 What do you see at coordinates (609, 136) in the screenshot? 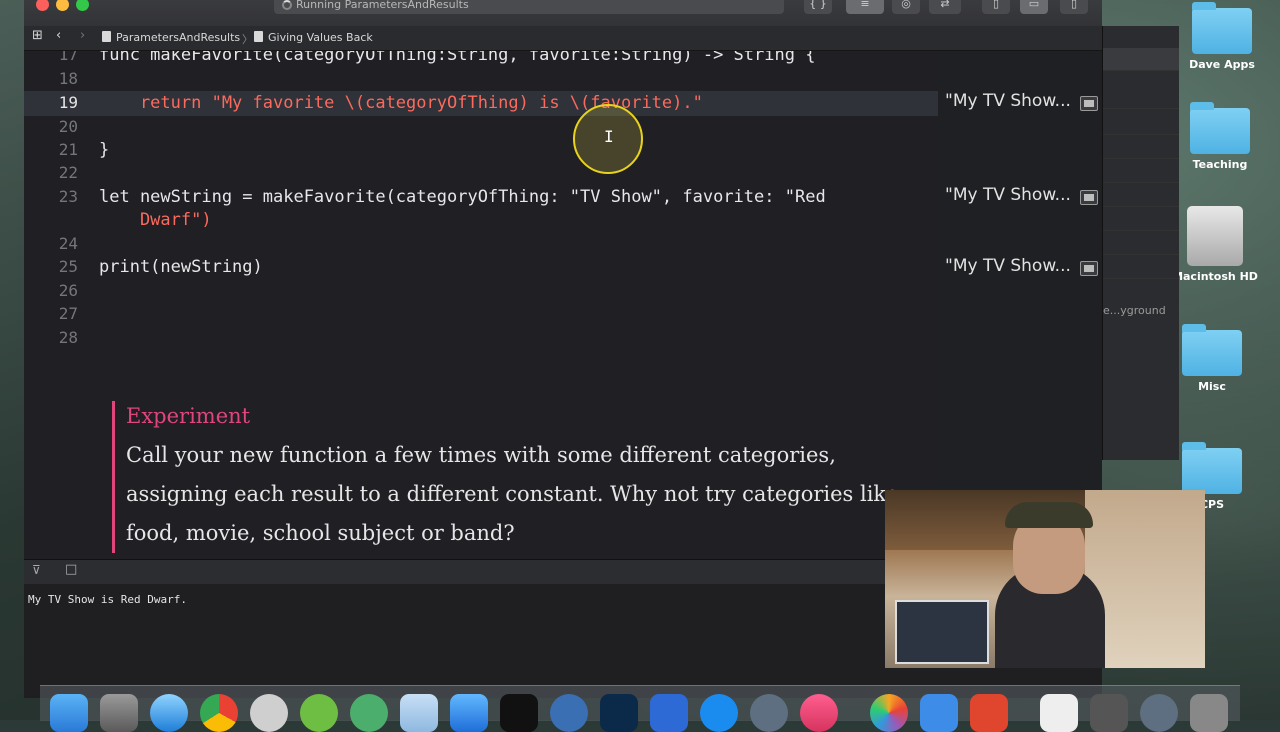
I see `ibeam-cursor-icon: I` at bounding box center [609, 136].